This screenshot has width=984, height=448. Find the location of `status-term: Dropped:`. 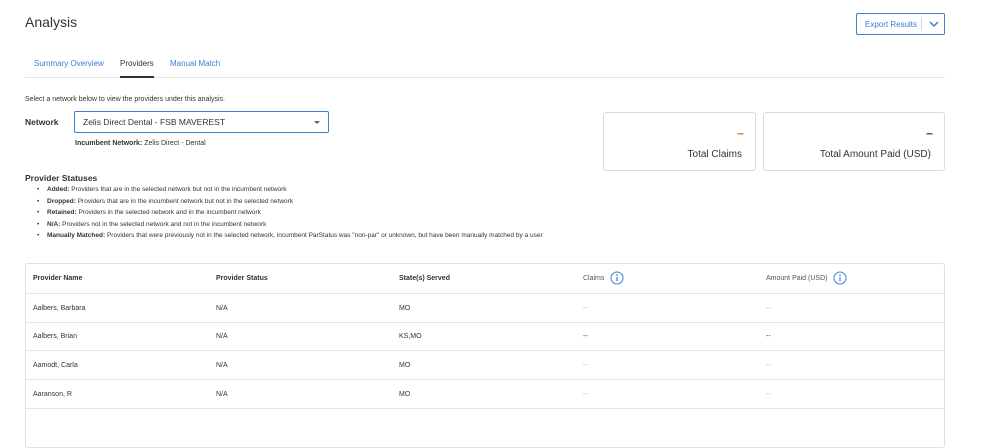

status-term: Dropped: is located at coordinates (61, 201).